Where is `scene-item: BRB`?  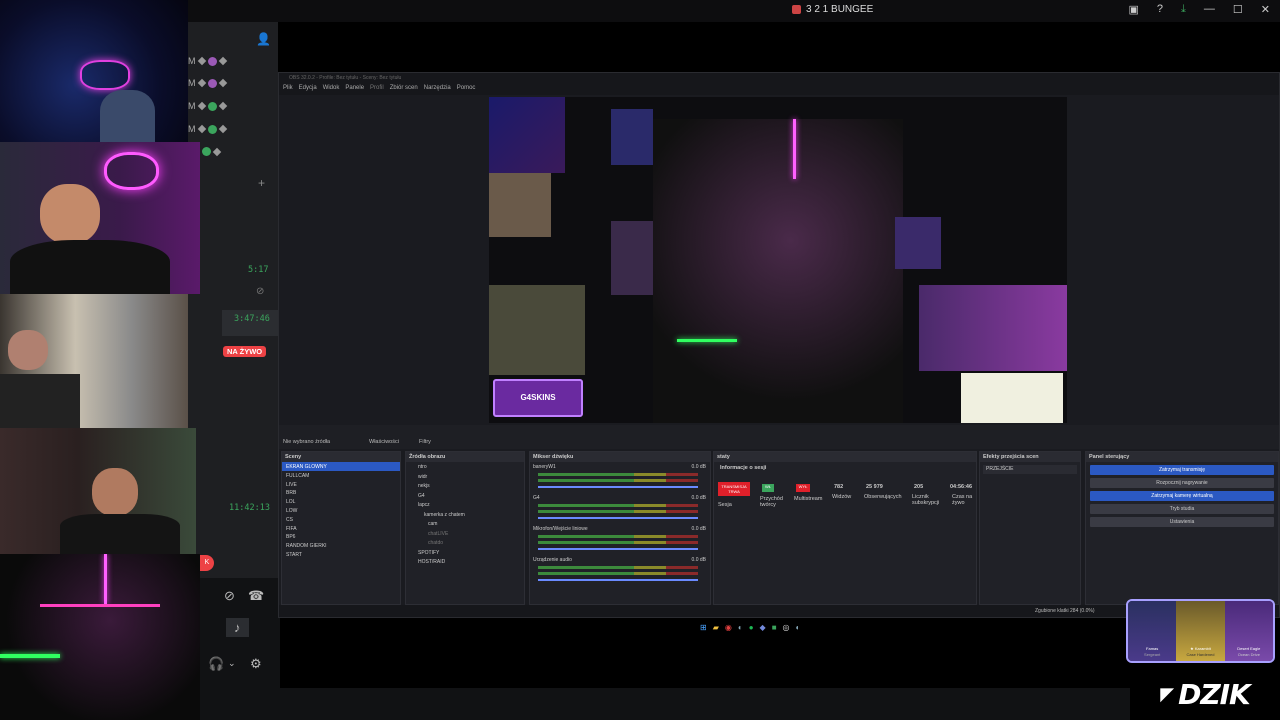
scene-item: BRB is located at coordinates (341, 492).